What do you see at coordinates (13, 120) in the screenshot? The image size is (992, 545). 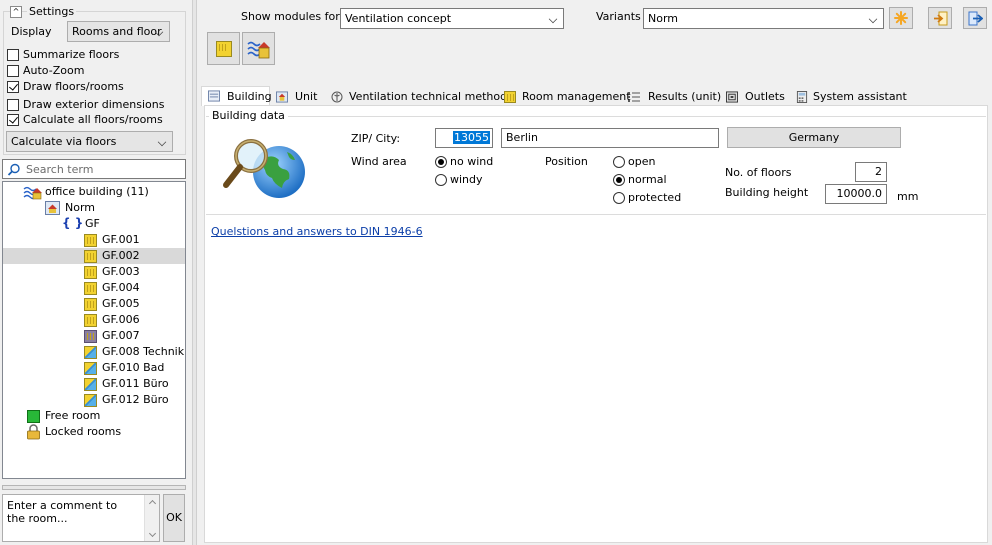 I see `calculate-all-checkbox` at bounding box center [13, 120].